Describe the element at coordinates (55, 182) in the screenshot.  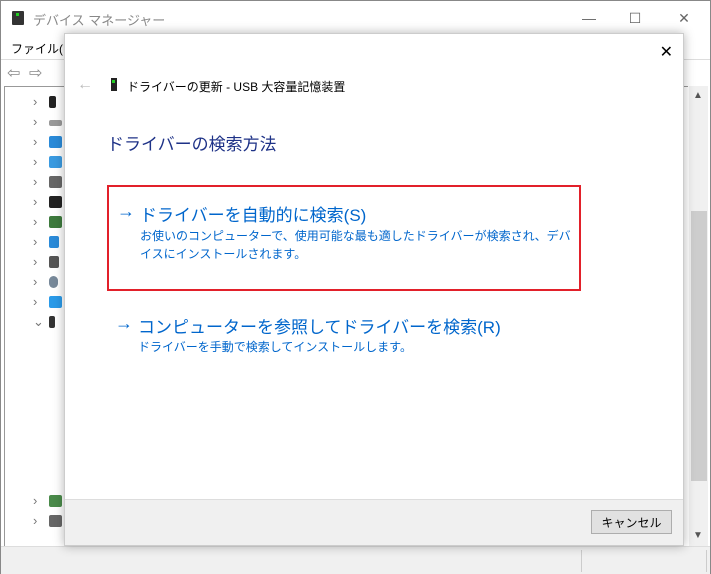
I see `keyboard-icon` at that location.